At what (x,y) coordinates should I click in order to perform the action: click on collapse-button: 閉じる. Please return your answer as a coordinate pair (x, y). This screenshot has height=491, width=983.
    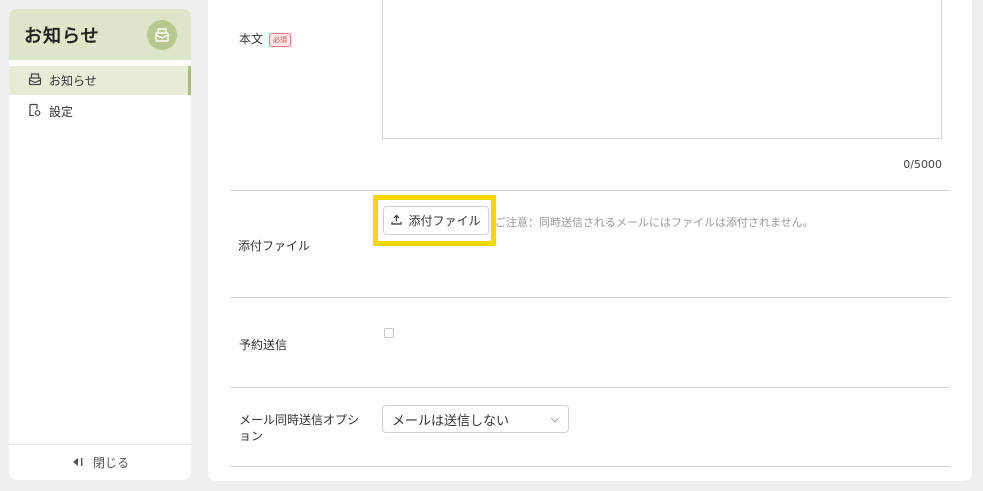
    Looking at the image, I should click on (100, 462).